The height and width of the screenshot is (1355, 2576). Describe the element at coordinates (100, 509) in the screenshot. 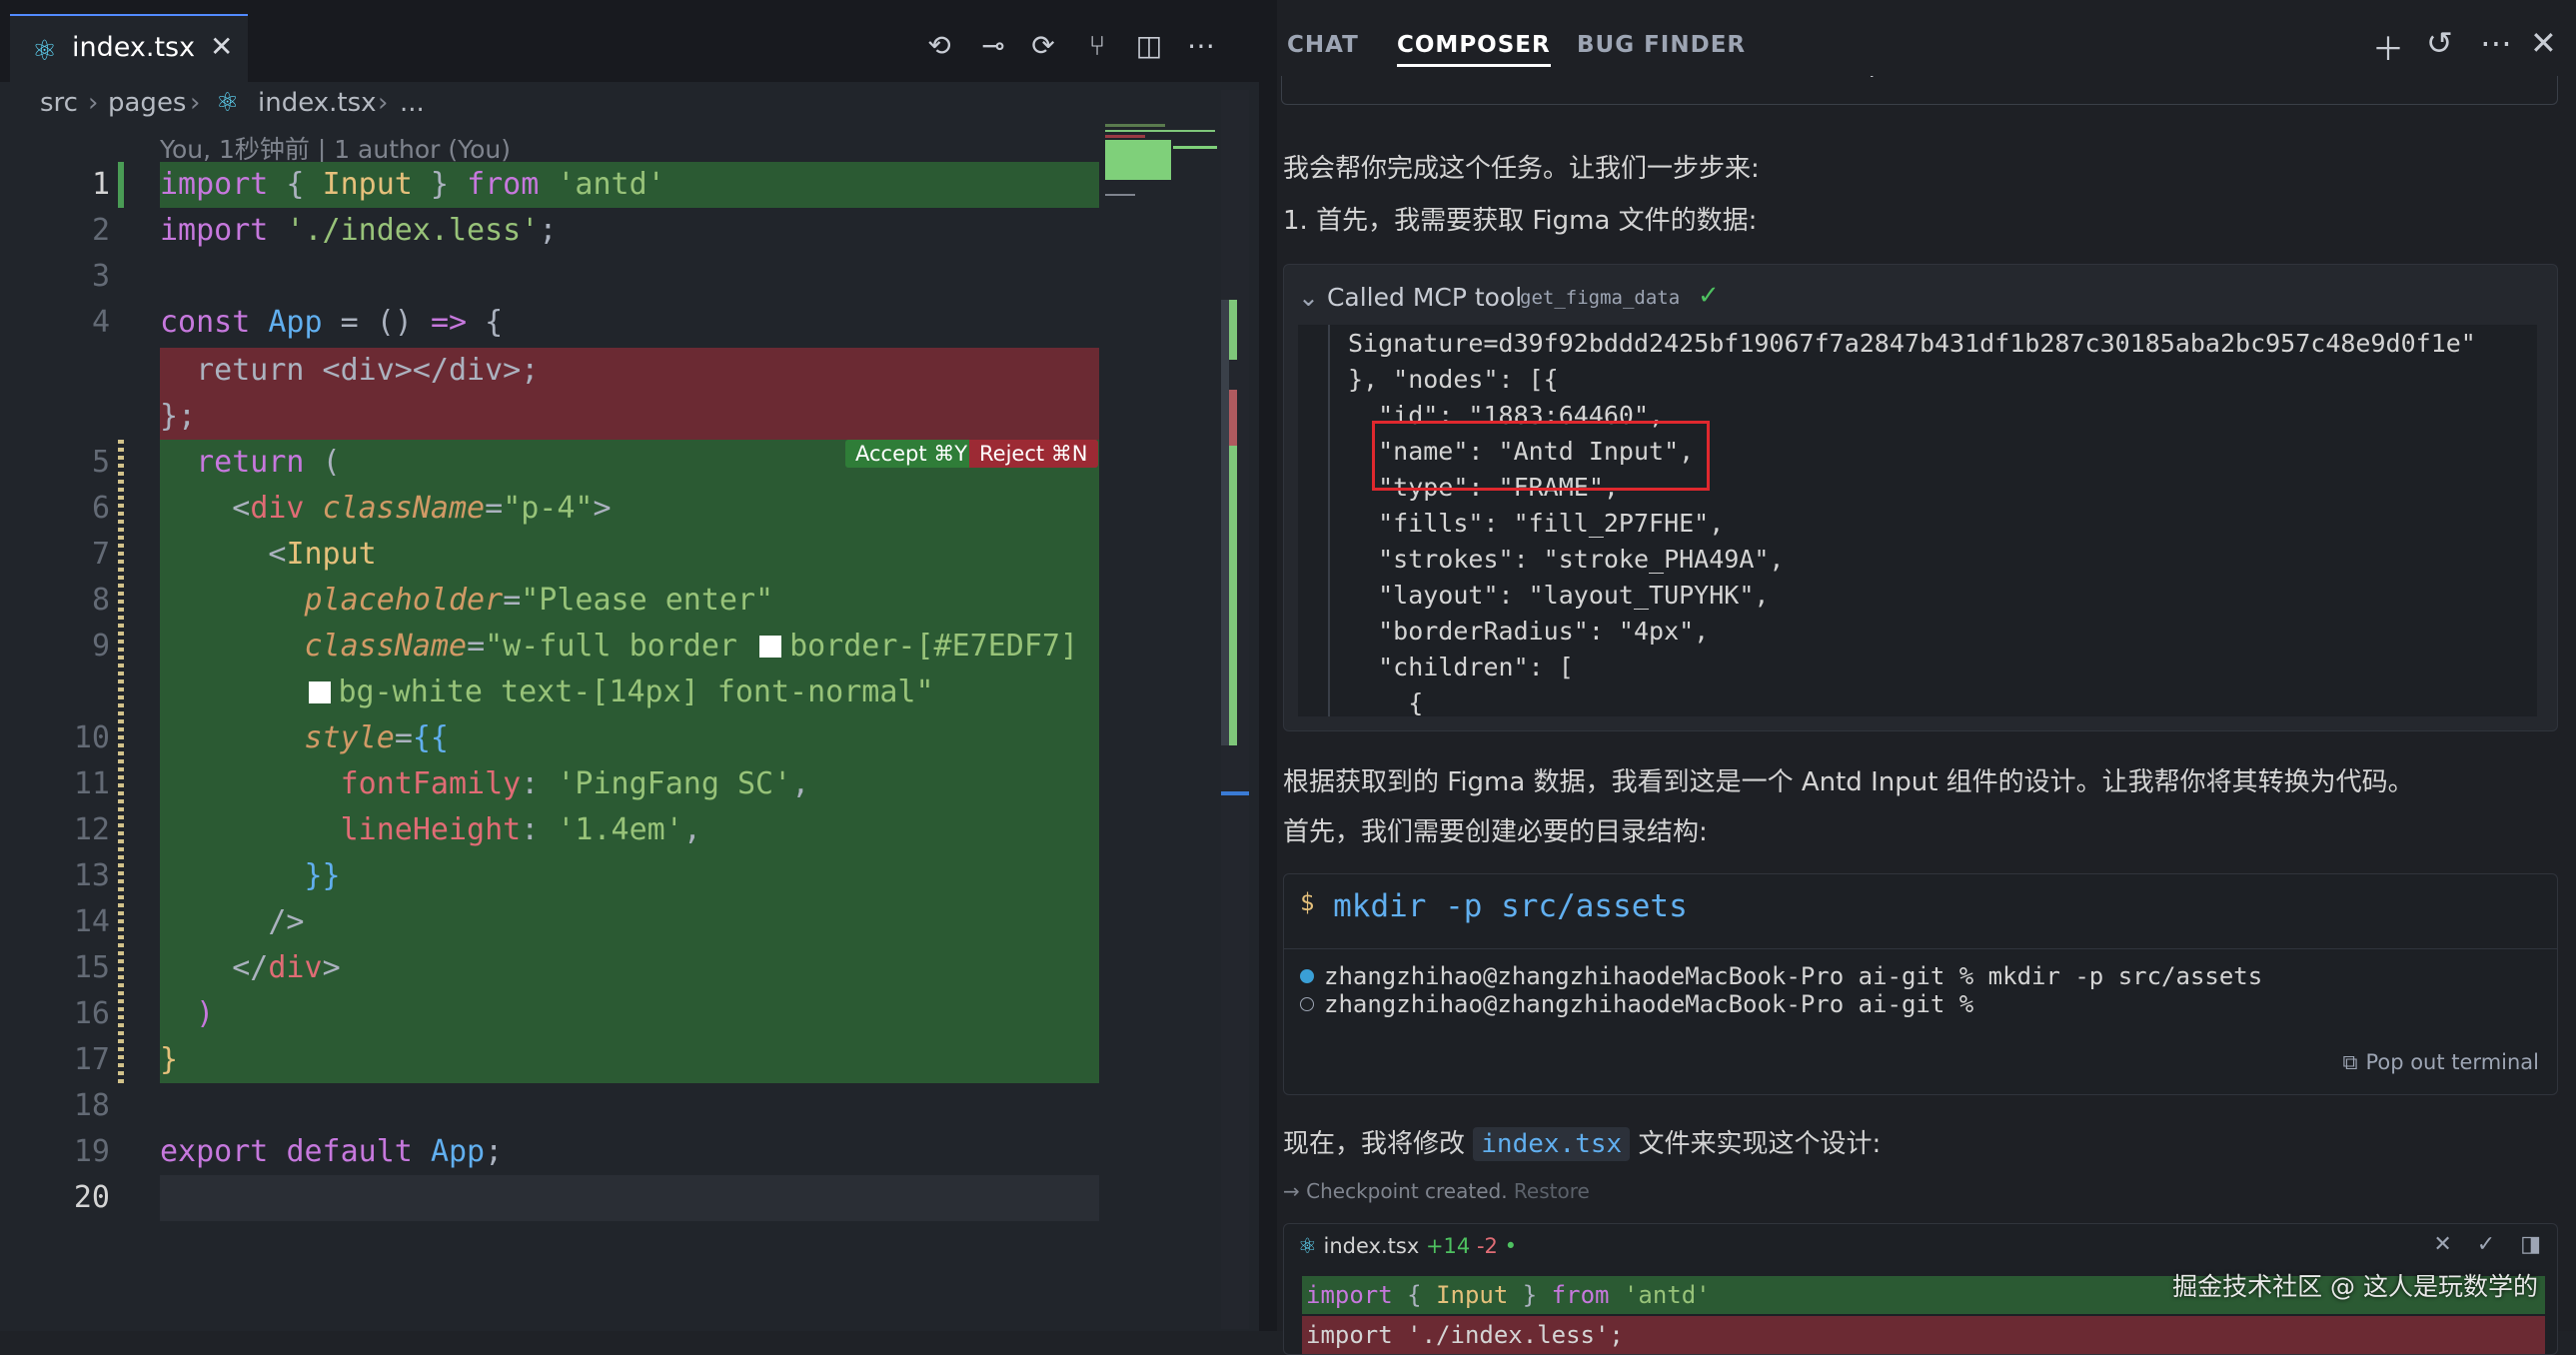

I see `line-number: 6` at that location.